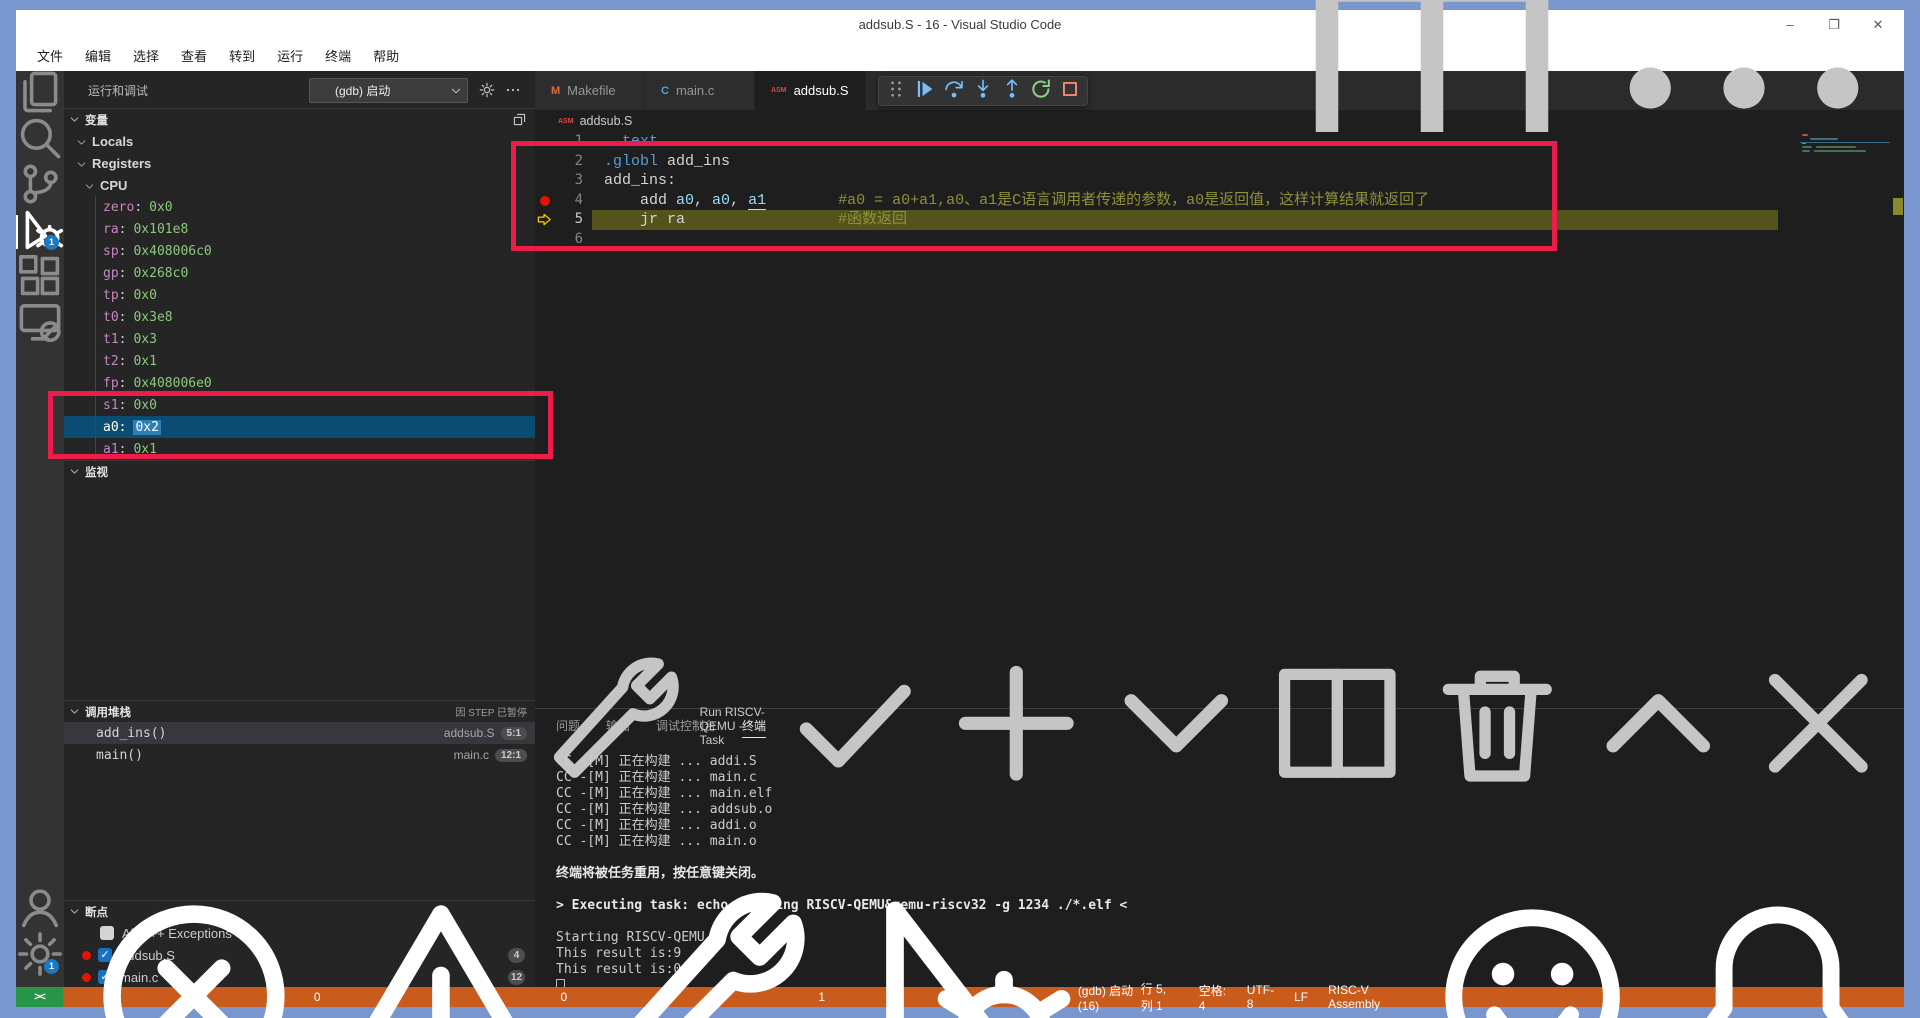  What do you see at coordinates (146, 55) in the screenshot?
I see `menu-item: 选择` at bounding box center [146, 55].